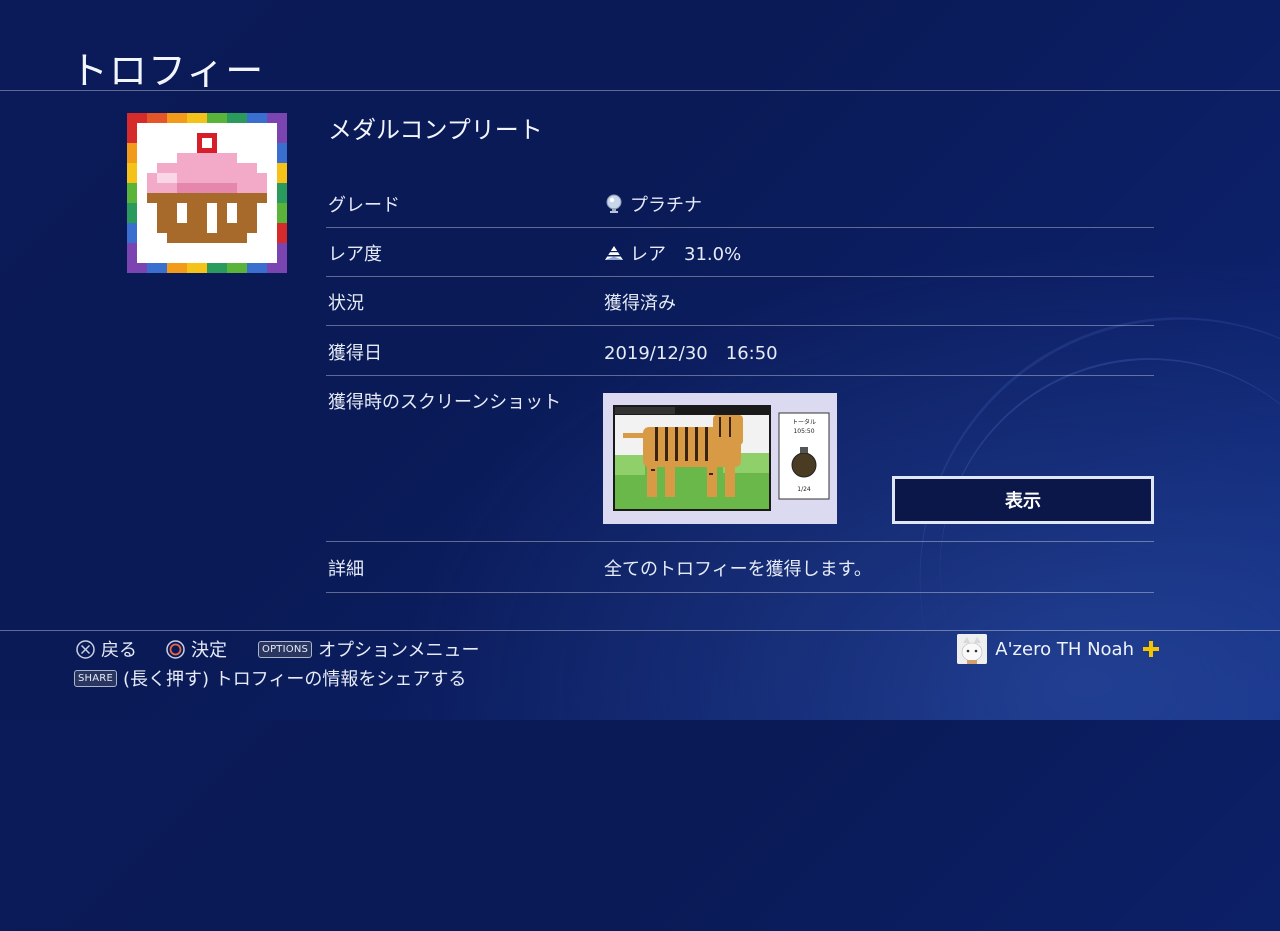 The height and width of the screenshot is (931, 1280). I want to click on row-label: 状況, so click(346, 303).